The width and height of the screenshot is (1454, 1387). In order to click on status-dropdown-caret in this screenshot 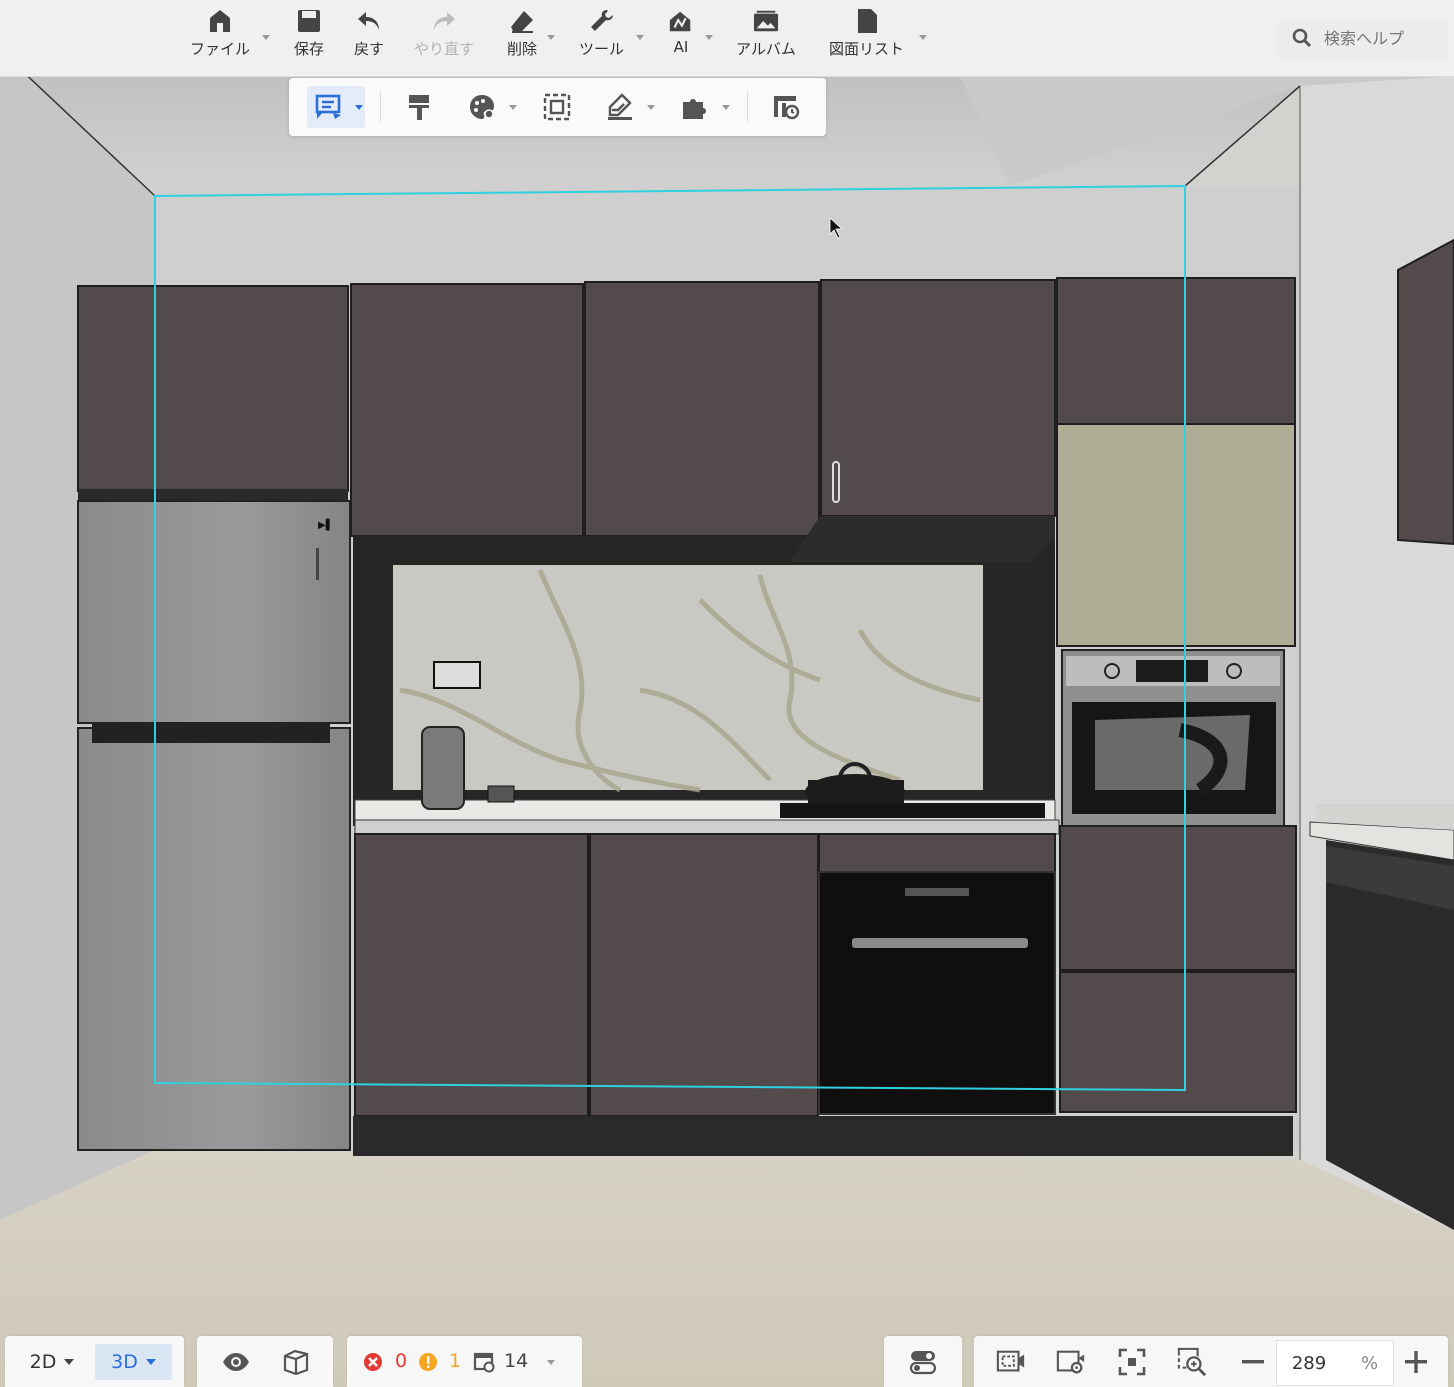, I will do `click(551, 1362)`.